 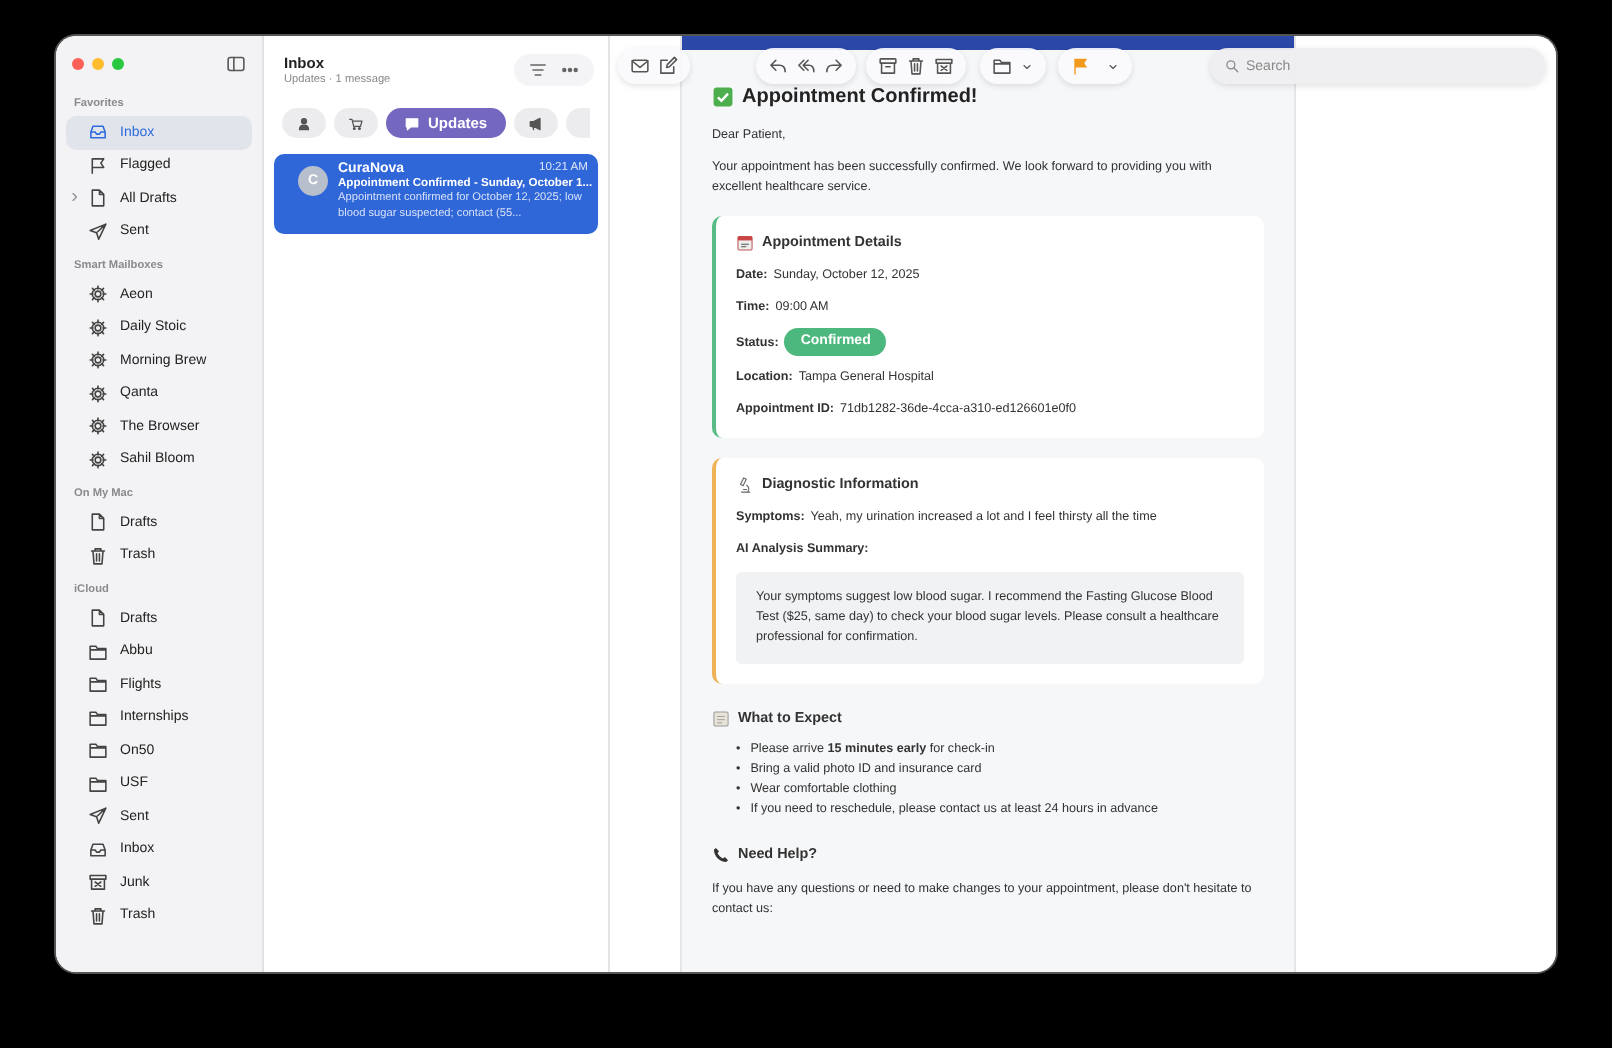 What do you see at coordinates (745, 243) in the screenshot?
I see `calendar-icon` at bounding box center [745, 243].